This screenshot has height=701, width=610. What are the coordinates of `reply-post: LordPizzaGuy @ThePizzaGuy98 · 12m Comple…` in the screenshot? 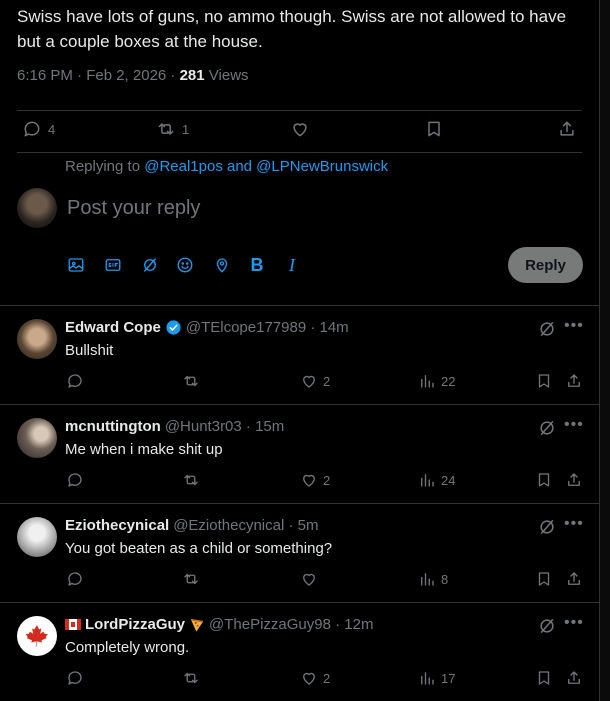 It's located at (300, 651).